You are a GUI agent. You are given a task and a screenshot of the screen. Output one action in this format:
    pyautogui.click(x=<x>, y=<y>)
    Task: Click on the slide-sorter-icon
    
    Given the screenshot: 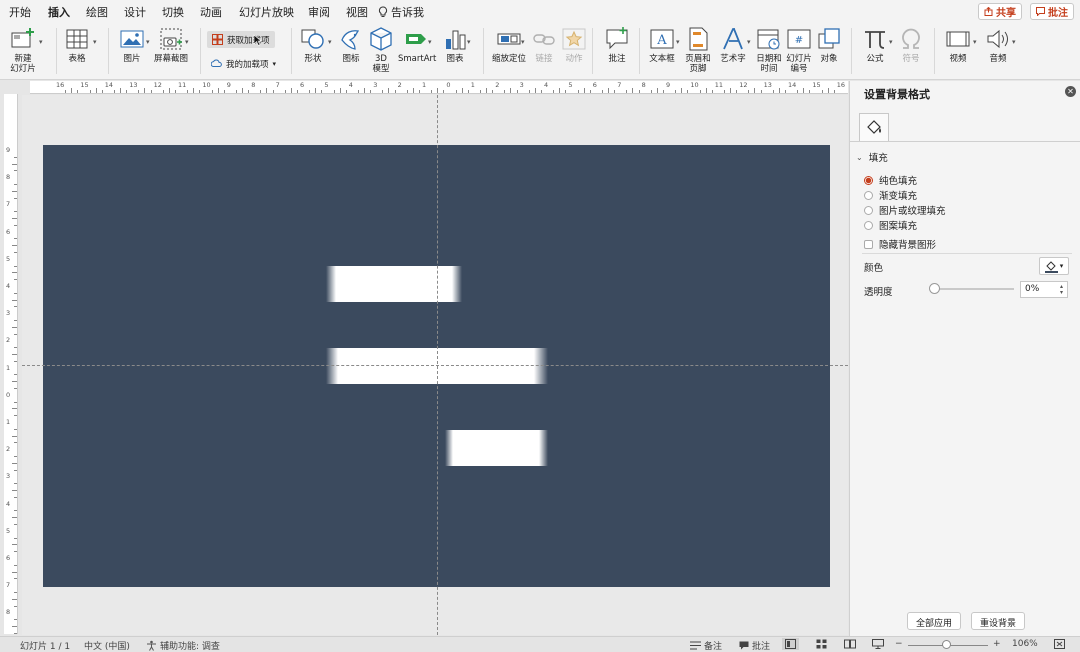 What is the action you would take?
    pyautogui.click(x=821, y=644)
    